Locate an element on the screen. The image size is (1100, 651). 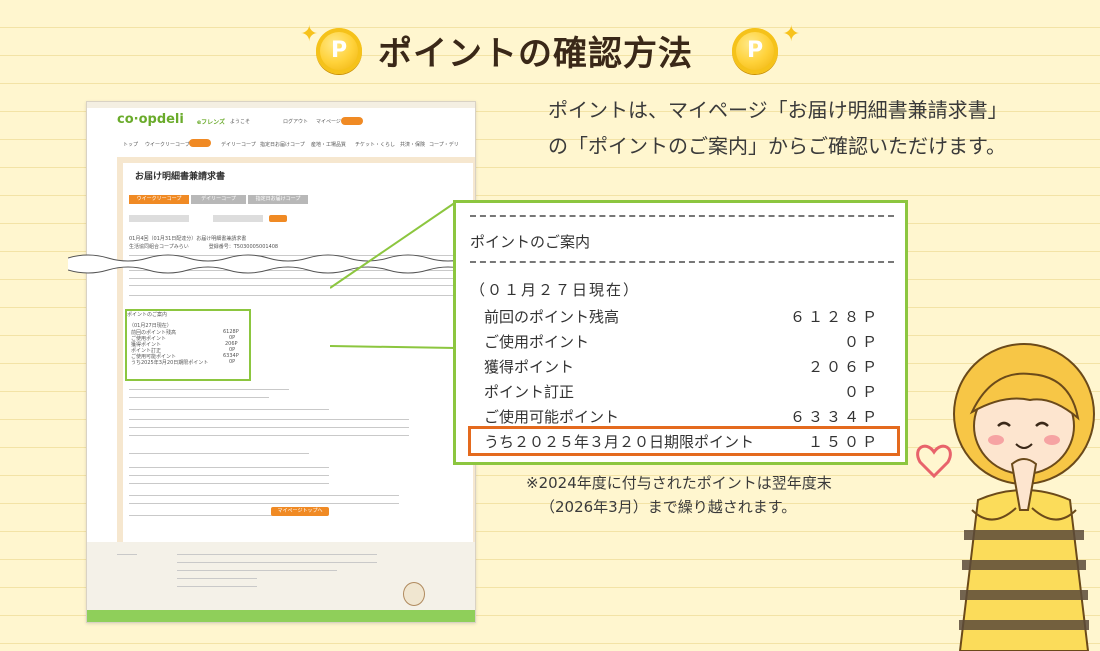
page-header: ✦ P ポイントの確認方法 P ✦ is located at coordinates (550, 48).